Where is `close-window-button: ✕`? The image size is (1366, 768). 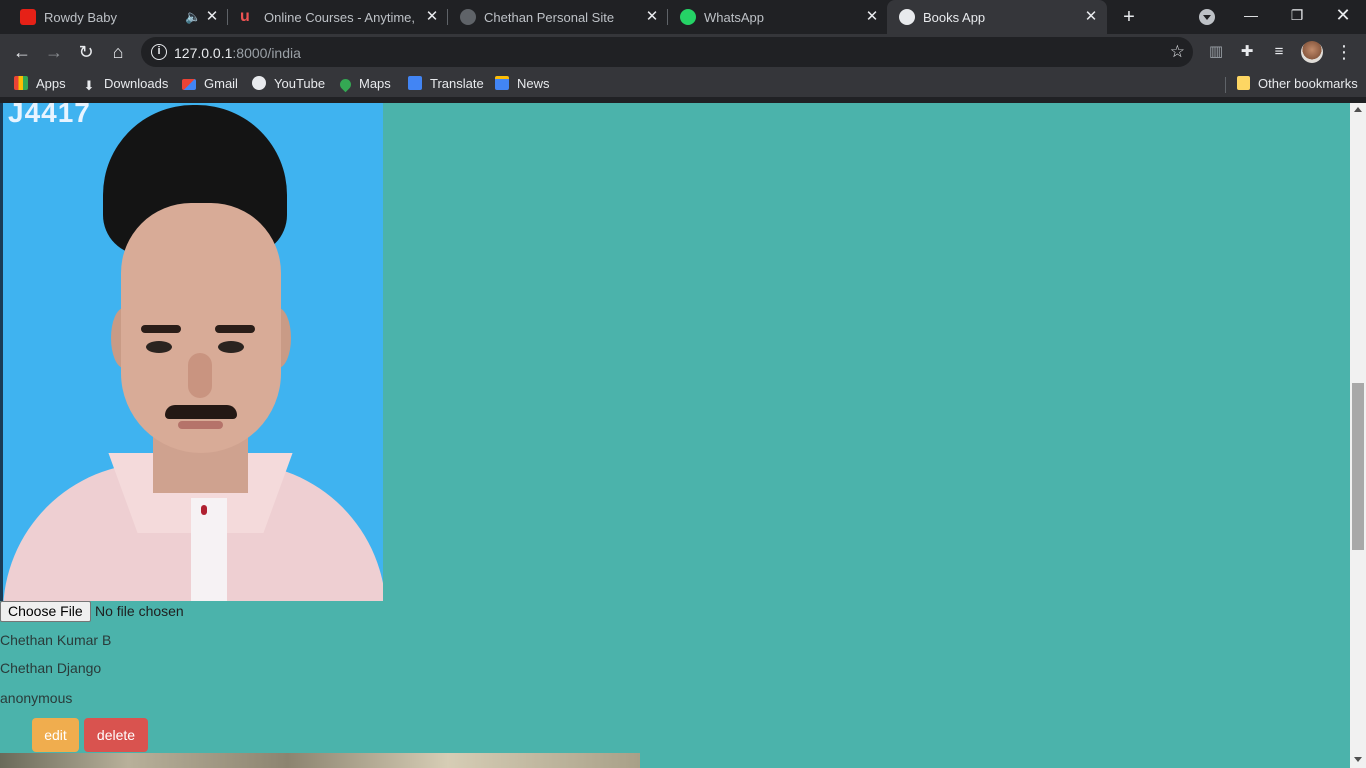 close-window-button: ✕ is located at coordinates (1343, 15).